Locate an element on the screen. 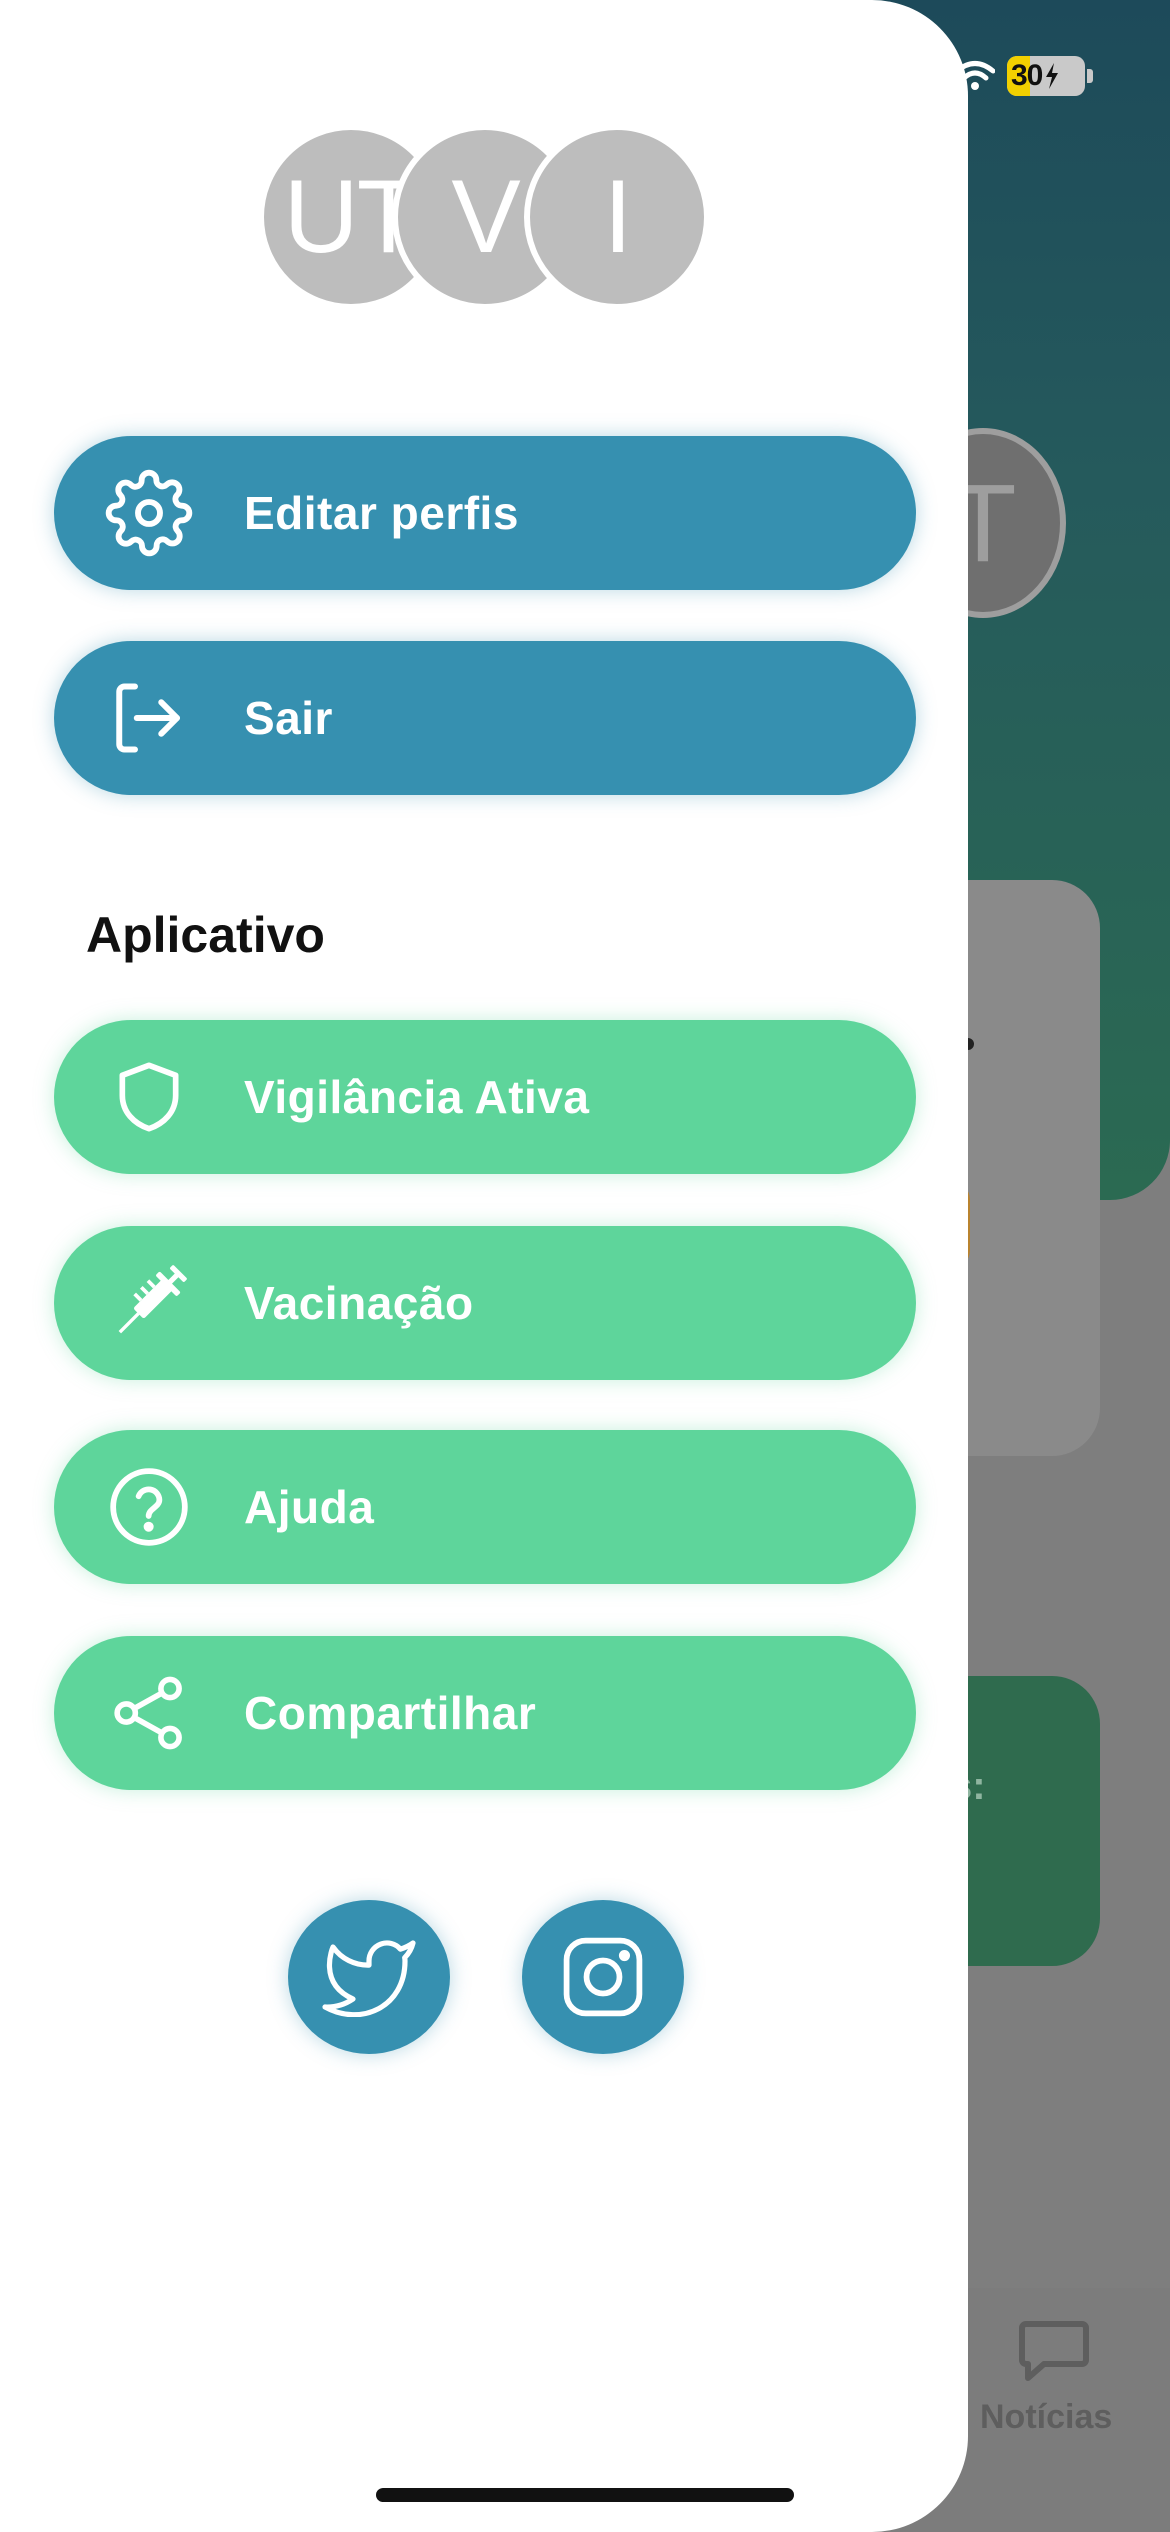 The height and width of the screenshot is (2532, 1170). twitter-icon is located at coordinates (369, 1978).